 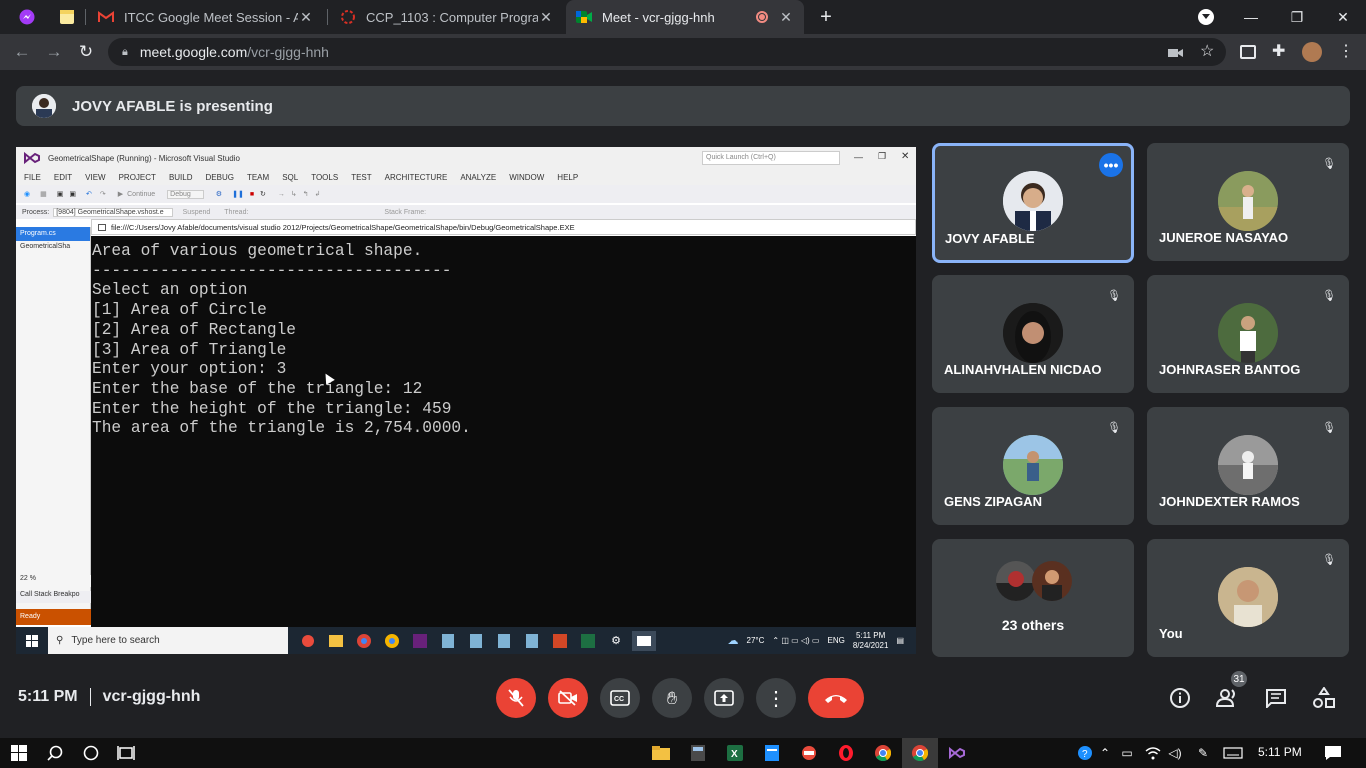 I want to click on volume-icon: ◁), so click(x=1175, y=753).